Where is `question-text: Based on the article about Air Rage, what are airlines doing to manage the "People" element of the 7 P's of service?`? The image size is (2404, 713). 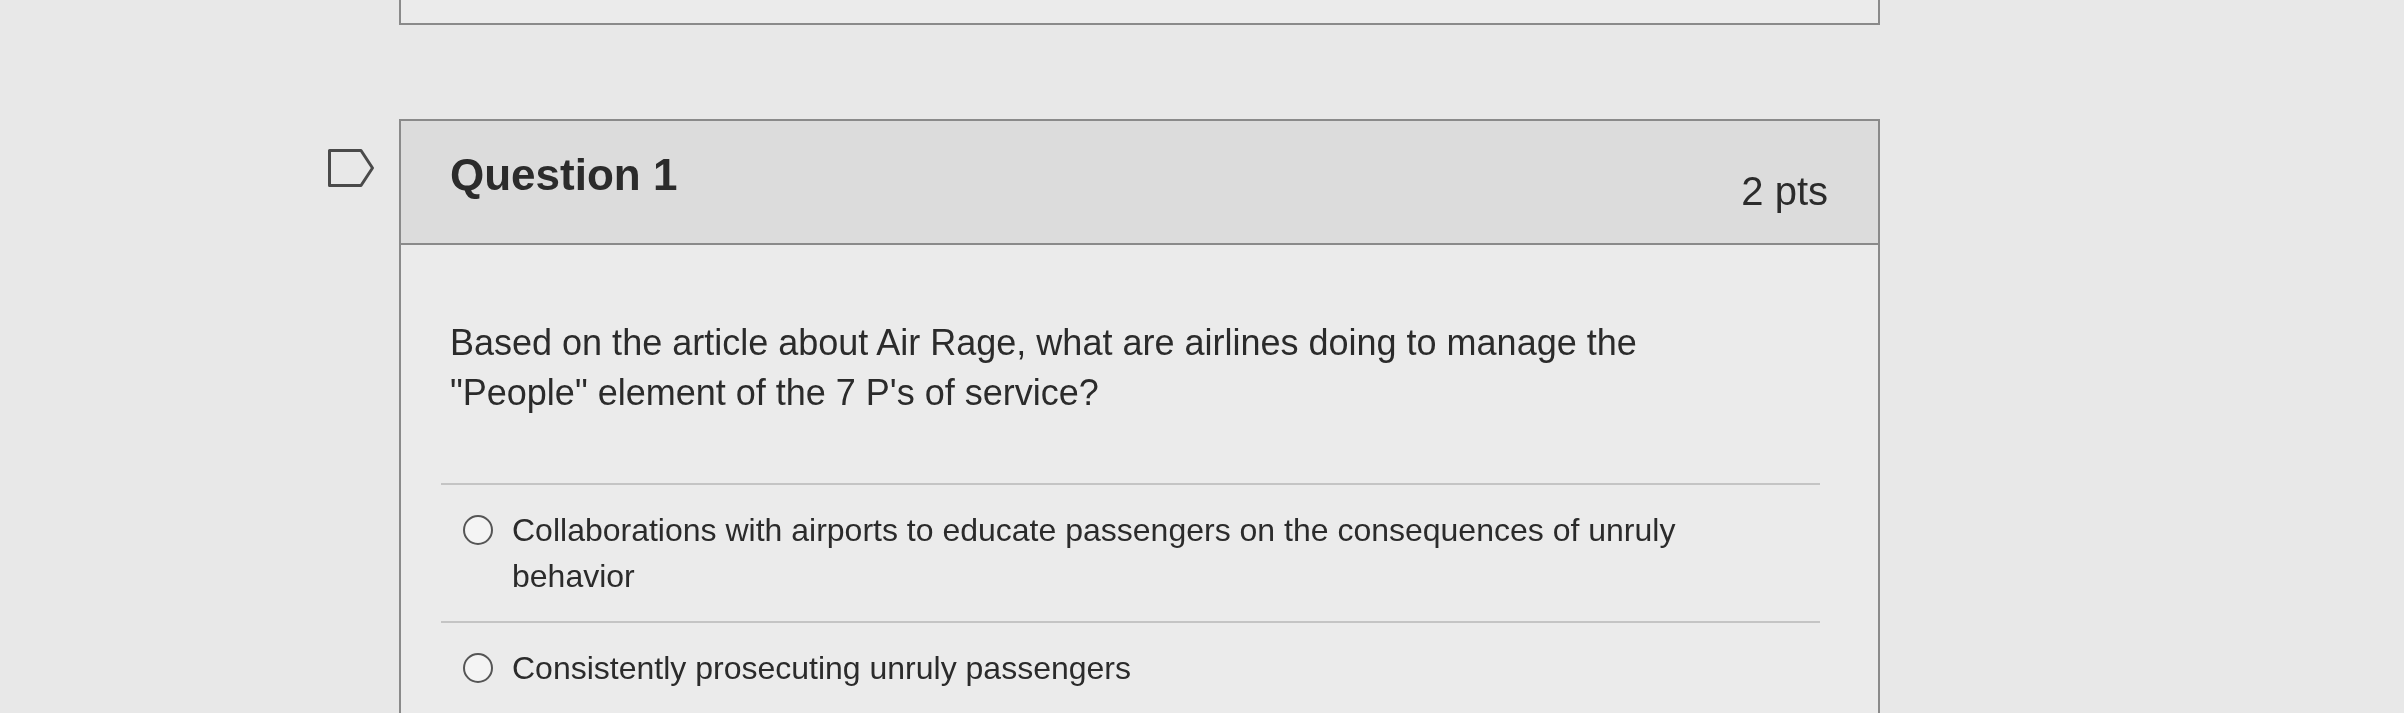 question-text: Based on the article about Air Rage, what are airlines doing to manage the "People" element of the 7 P's of service? is located at coordinates (1044, 368).